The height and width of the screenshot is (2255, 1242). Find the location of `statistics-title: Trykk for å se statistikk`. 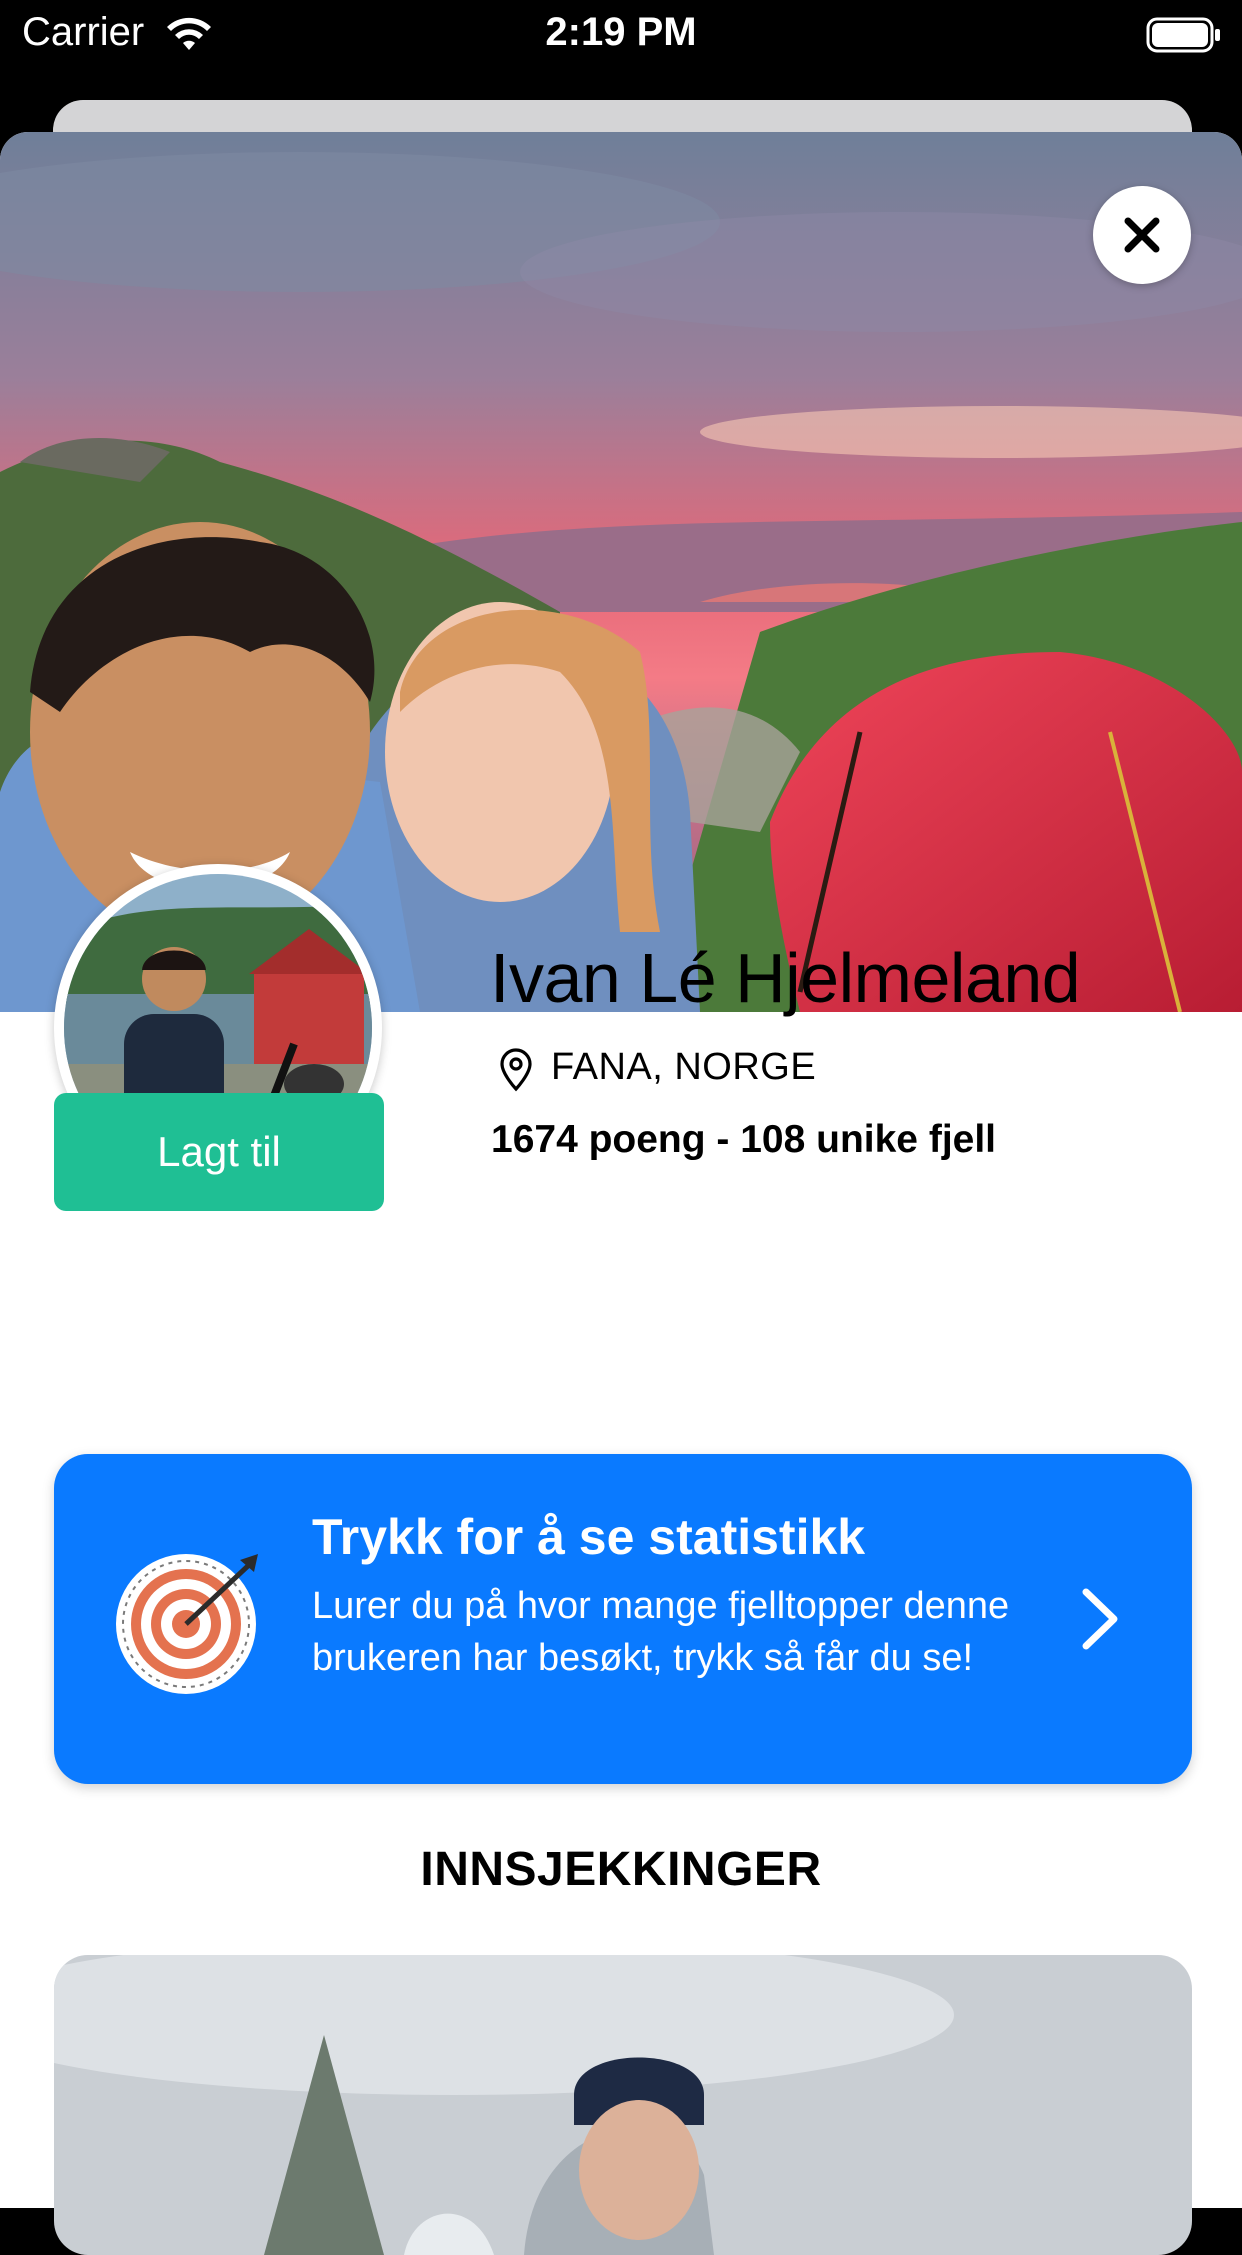

statistics-title: Trykk for å se statistikk is located at coordinates (589, 1537).